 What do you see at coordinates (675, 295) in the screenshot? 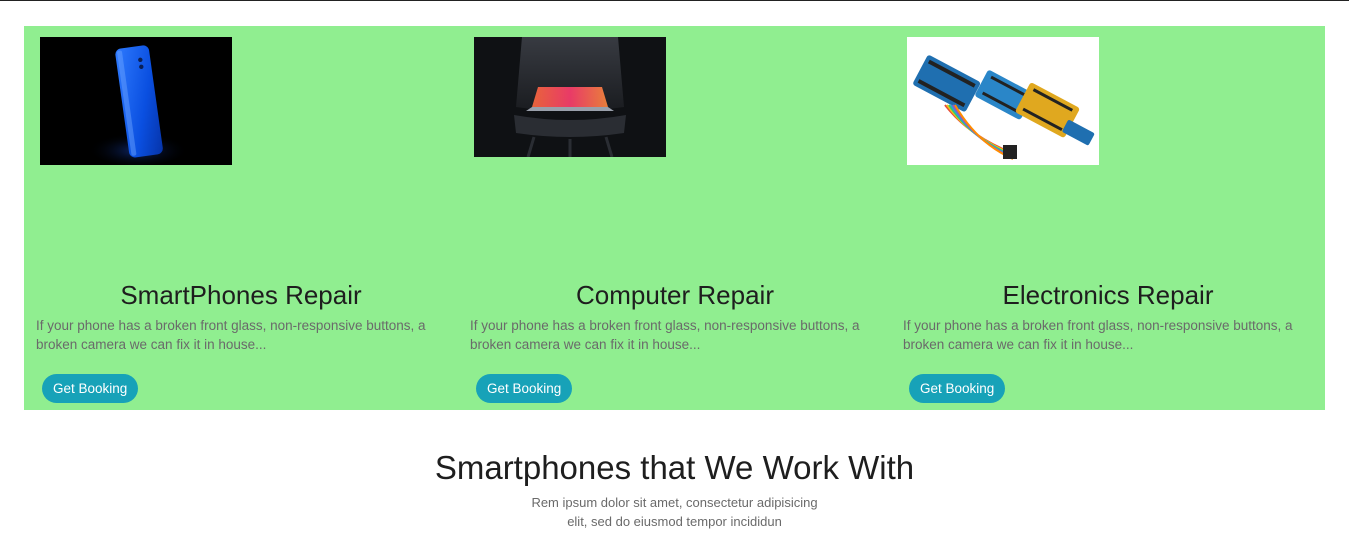
I see `service-title: Computer Repair` at bounding box center [675, 295].